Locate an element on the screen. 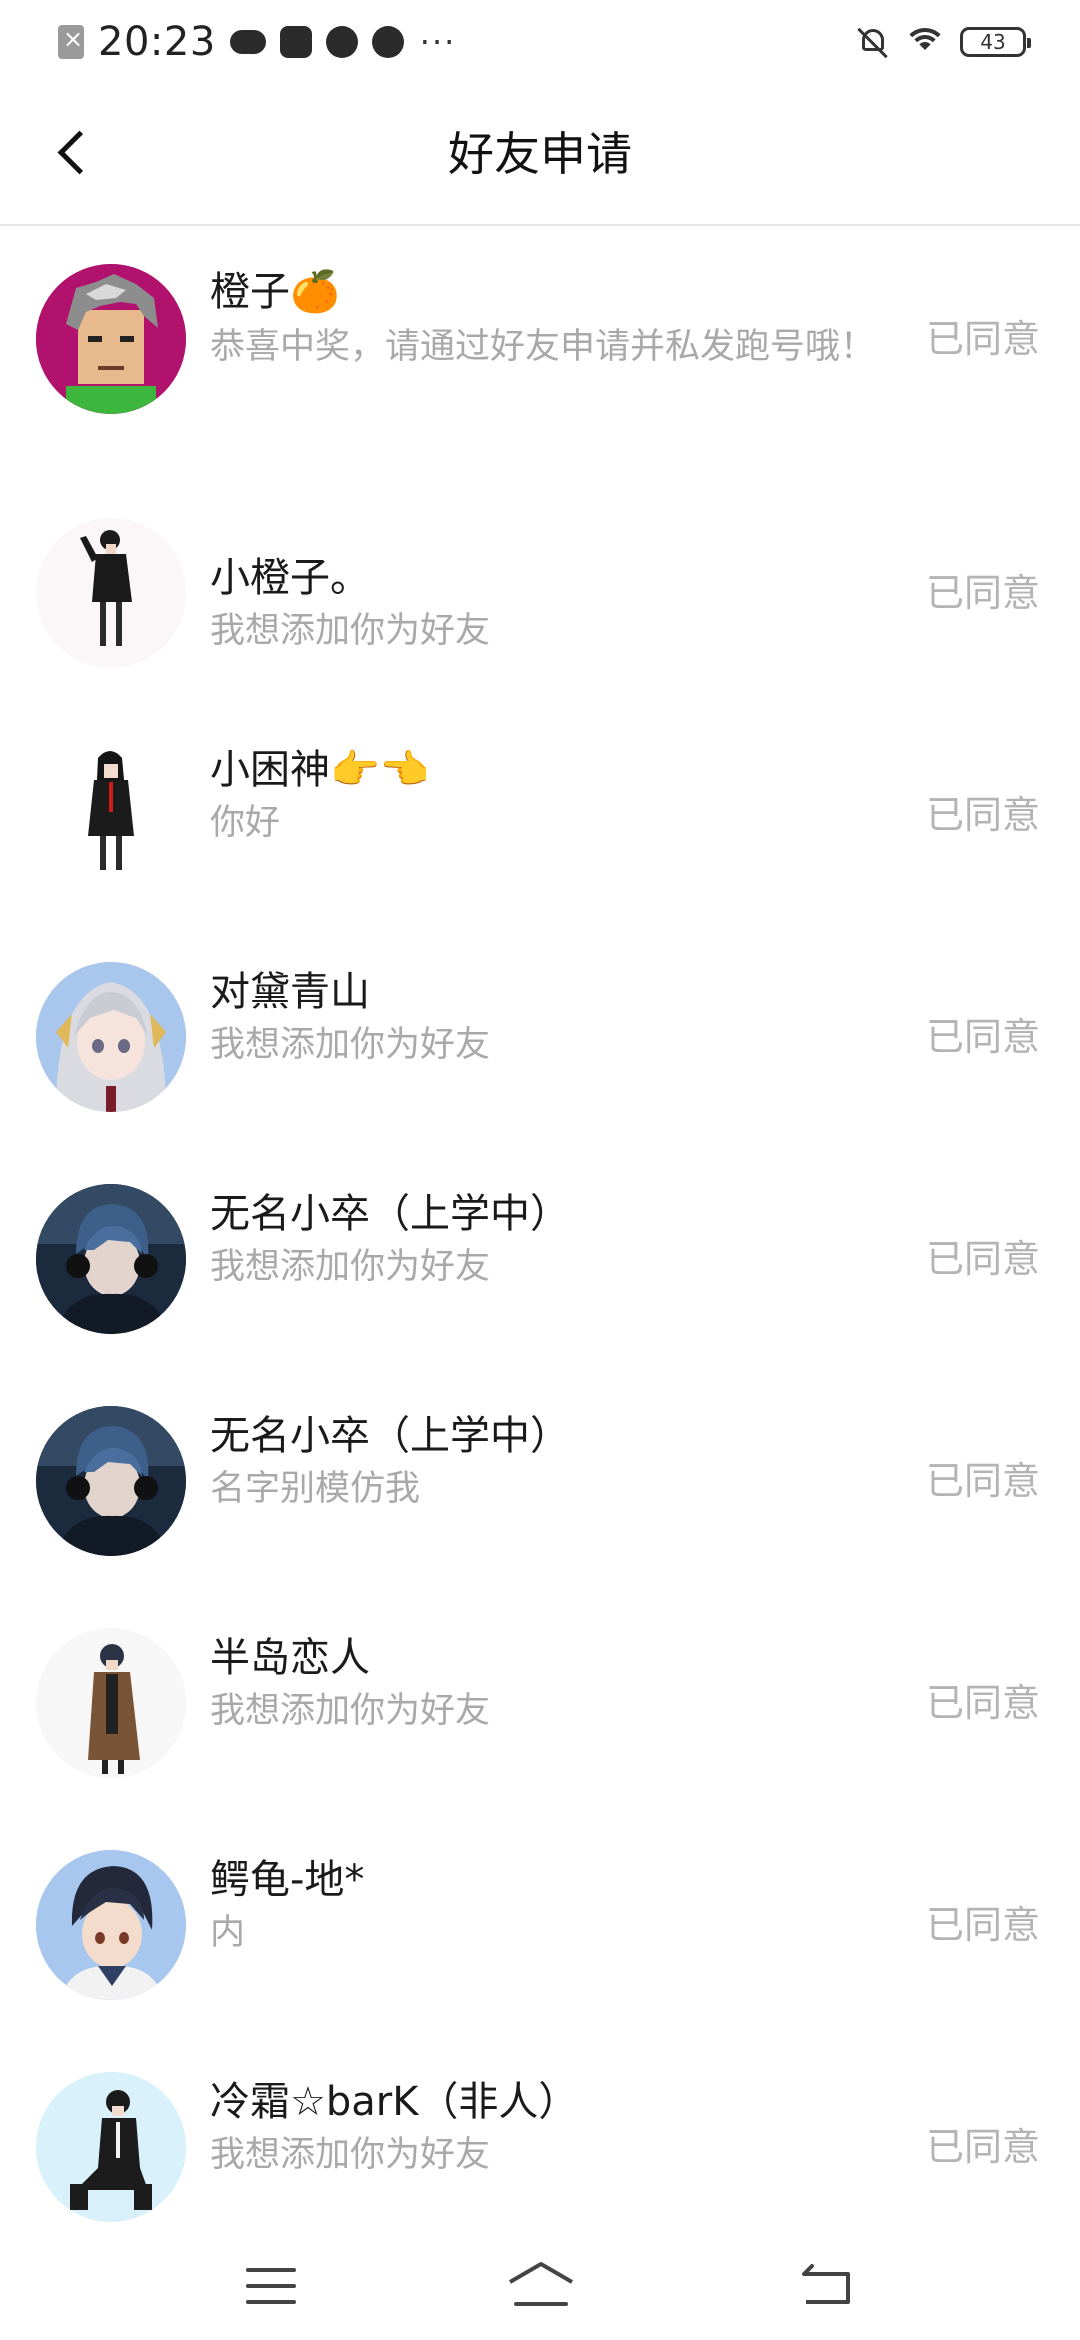 The image size is (1080, 2340). bell-off-icon is located at coordinates (873, 42).